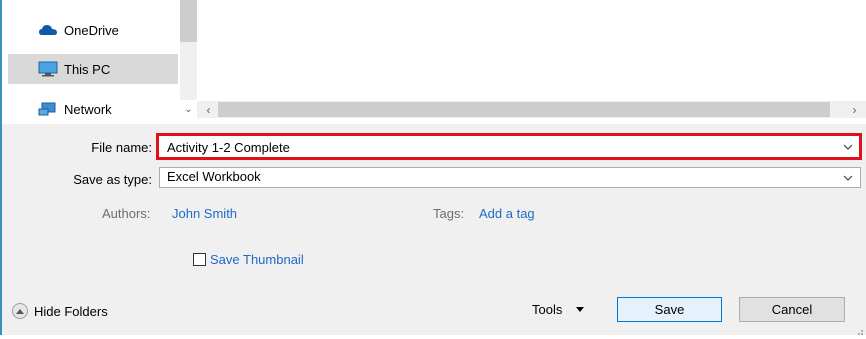 This screenshot has width=866, height=339. What do you see at coordinates (126, 213) in the screenshot?
I see `authors-label: Authors:` at bounding box center [126, 213].